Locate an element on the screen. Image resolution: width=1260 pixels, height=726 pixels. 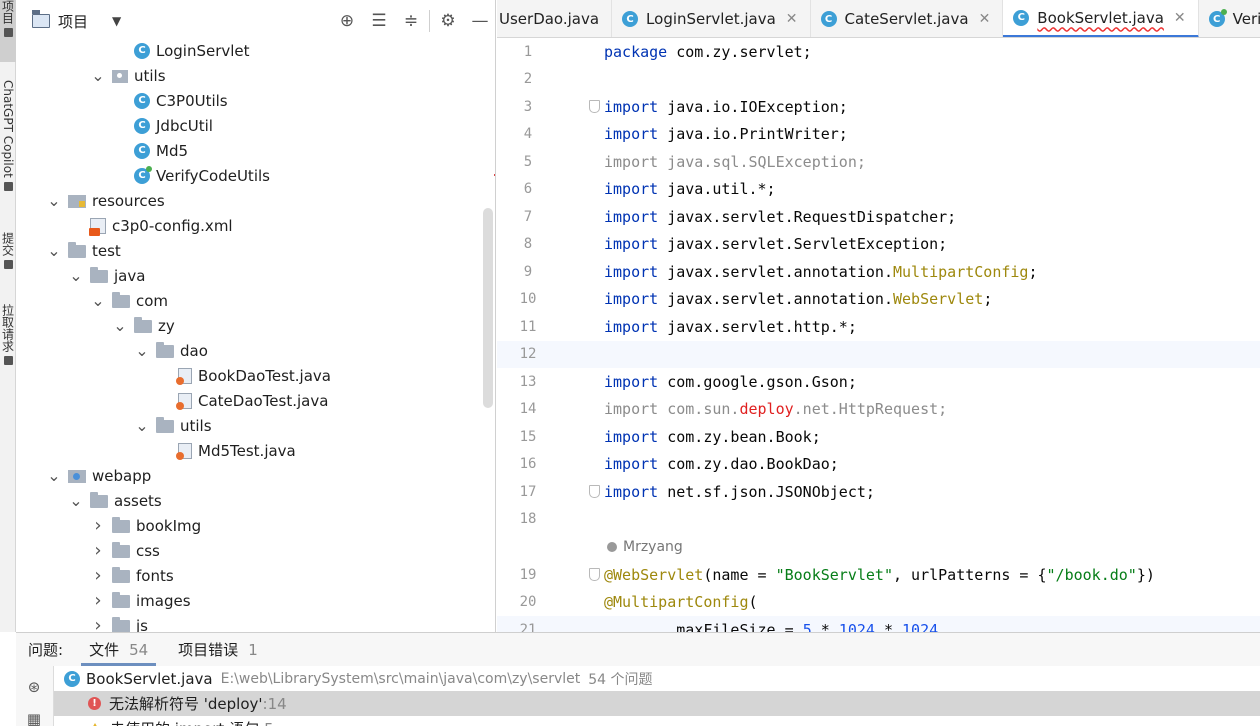
code-text: @MultipartConfig( is located at coordinates (676, 602).